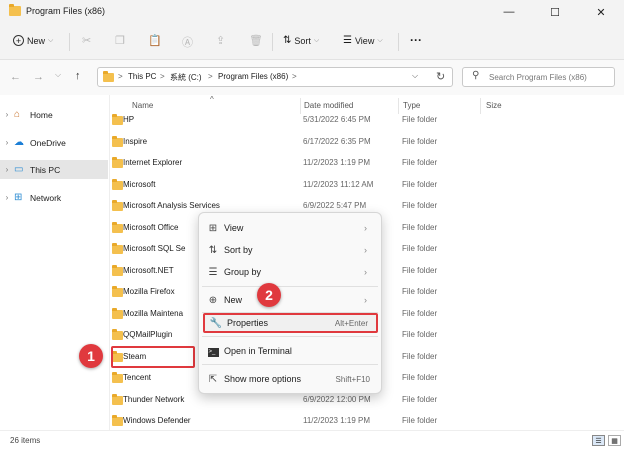  What do you see at coordinates (335, 205) in the screenshot?
I see `file-date-modified: 6/9/2022 5:47 PM` at bounding box center [335, 205].